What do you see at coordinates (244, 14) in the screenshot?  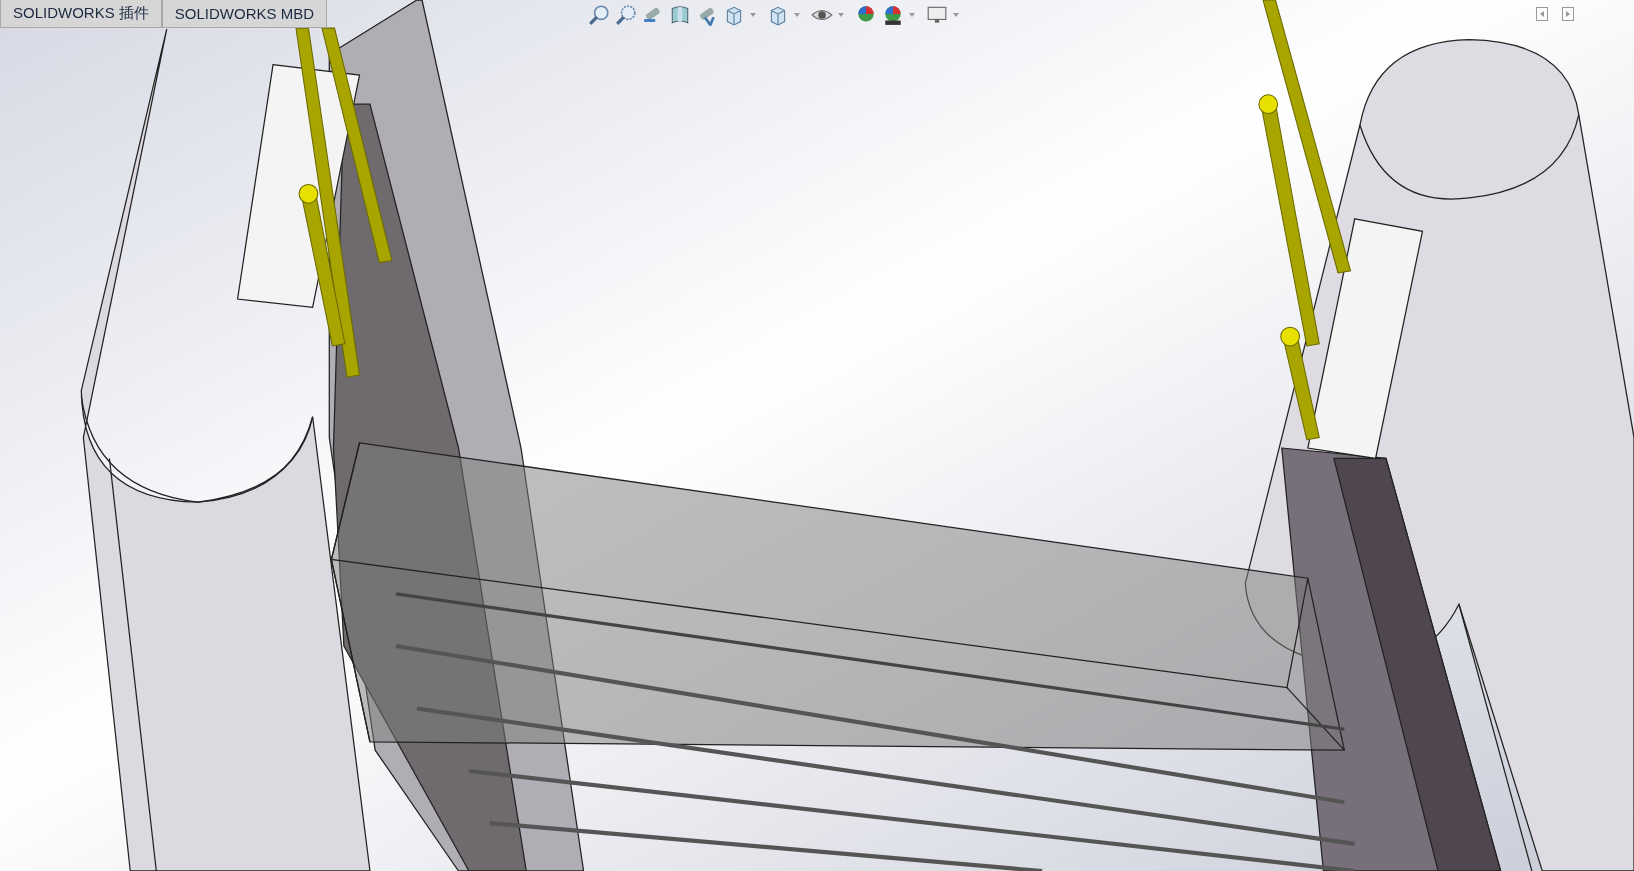 I see `command-tab: SOLIDWORKS MBD` at bounding box center [244, 14].